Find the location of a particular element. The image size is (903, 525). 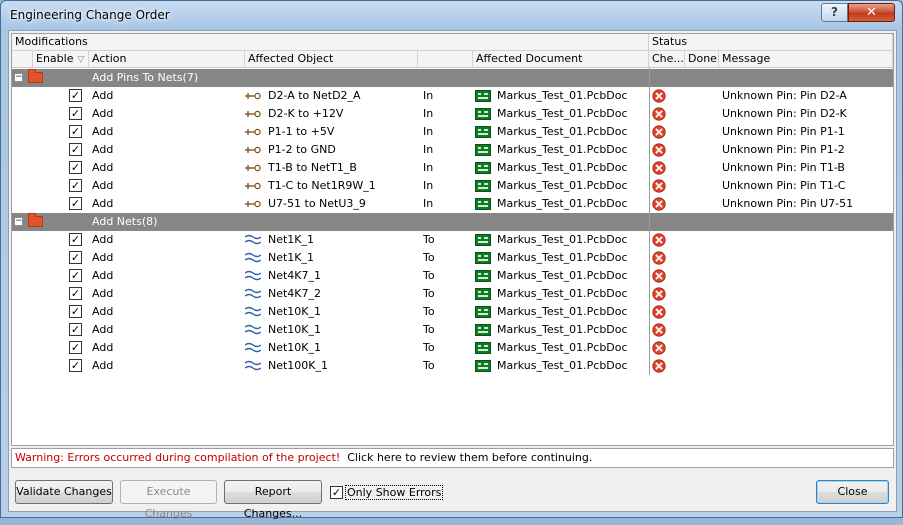

only-show-errors-checkbox: ✓ is located at coordinates (336, 492).